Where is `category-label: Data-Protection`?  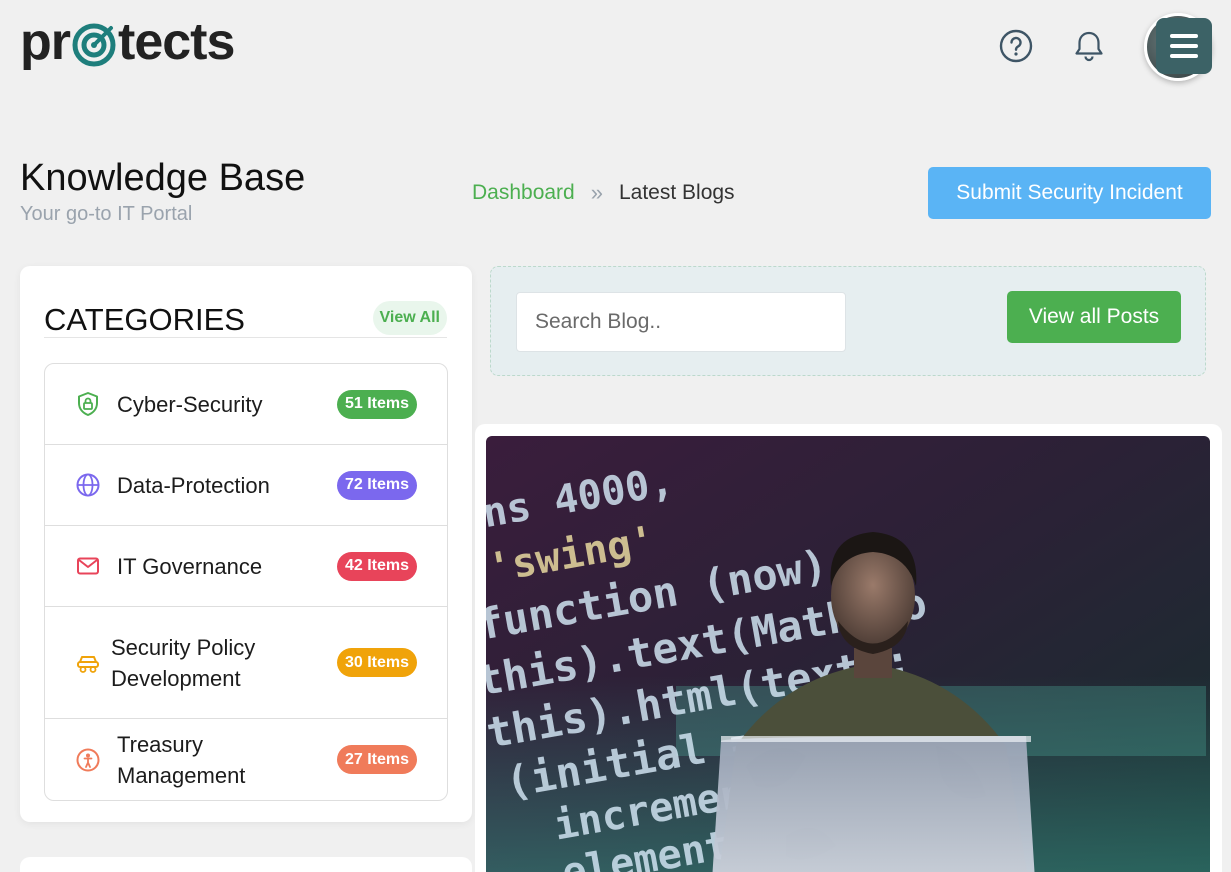 category-label: Data-Protection is located at coordinates (193, 485).